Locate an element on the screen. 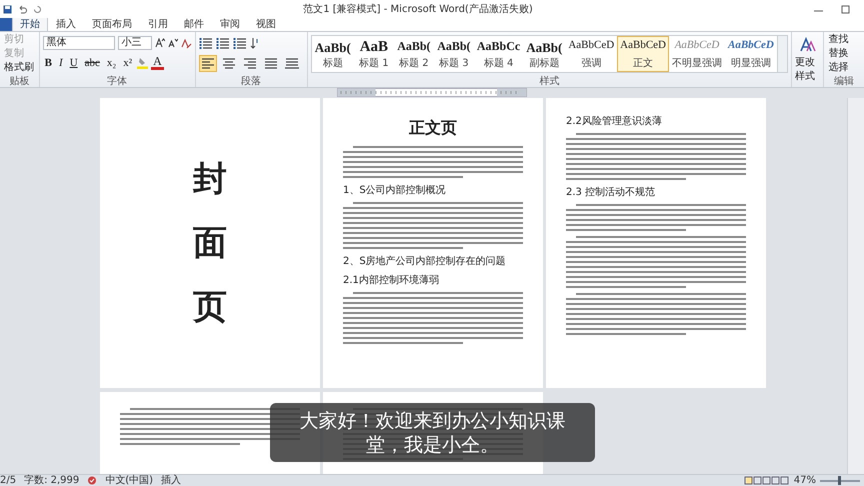 The image size is (864, 486). gallery-scrollbar is located at coordinates (781, 54).